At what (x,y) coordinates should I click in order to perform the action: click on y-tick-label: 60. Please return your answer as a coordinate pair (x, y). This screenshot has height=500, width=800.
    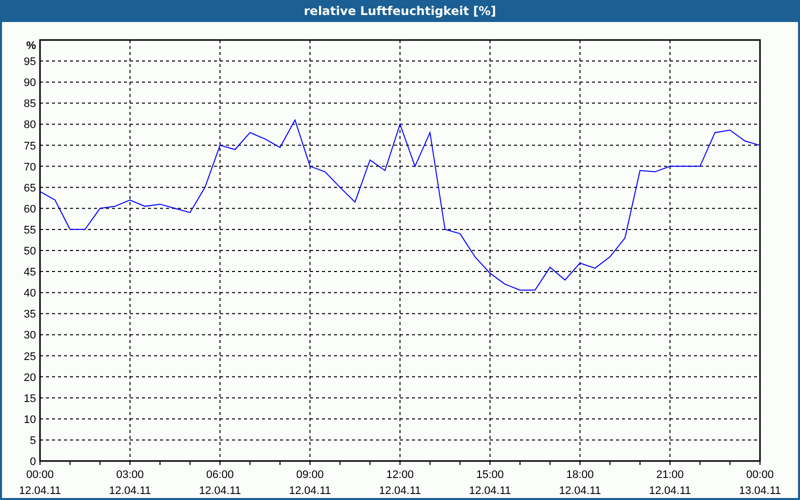
    Looking at the image, I should click on (30, 209).